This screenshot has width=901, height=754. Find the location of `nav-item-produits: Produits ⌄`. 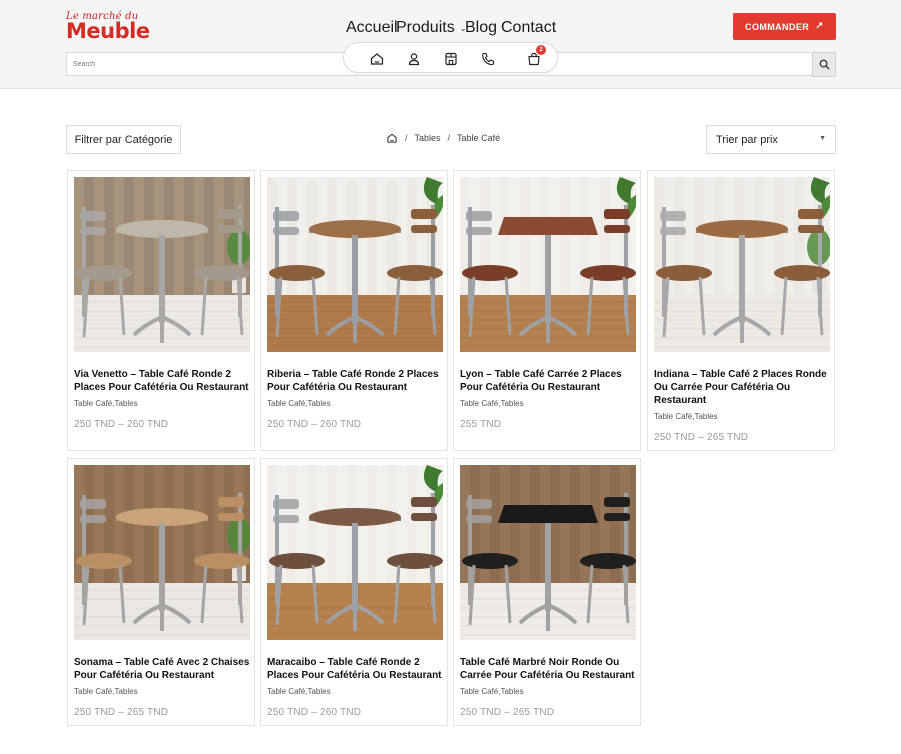

nav-item-produits: Produits ⌄ is located at coordinates (431, 28).